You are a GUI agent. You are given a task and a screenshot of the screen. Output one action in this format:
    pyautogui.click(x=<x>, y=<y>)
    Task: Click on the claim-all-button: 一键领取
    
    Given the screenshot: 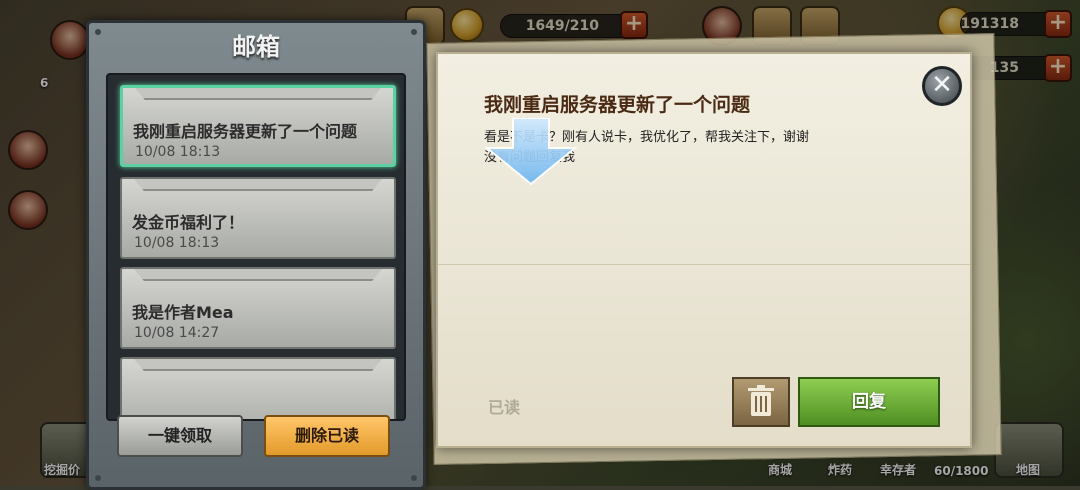 What is the action you would take?
    pyautogui.click(x=180, y=436)
    